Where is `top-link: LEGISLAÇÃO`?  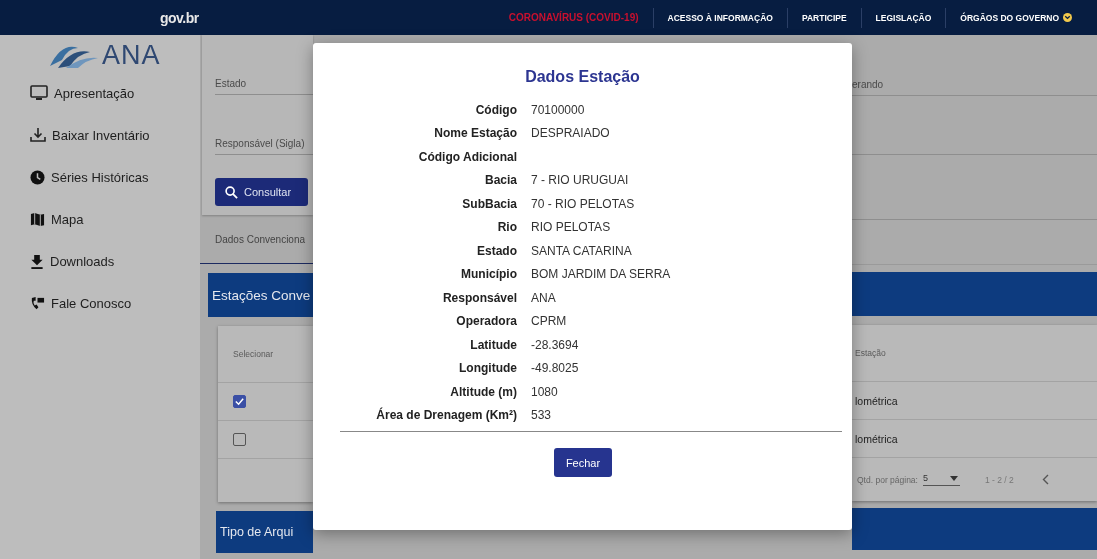 top-link: LEGISLAÇÃO is located at coordinates (903, 17).